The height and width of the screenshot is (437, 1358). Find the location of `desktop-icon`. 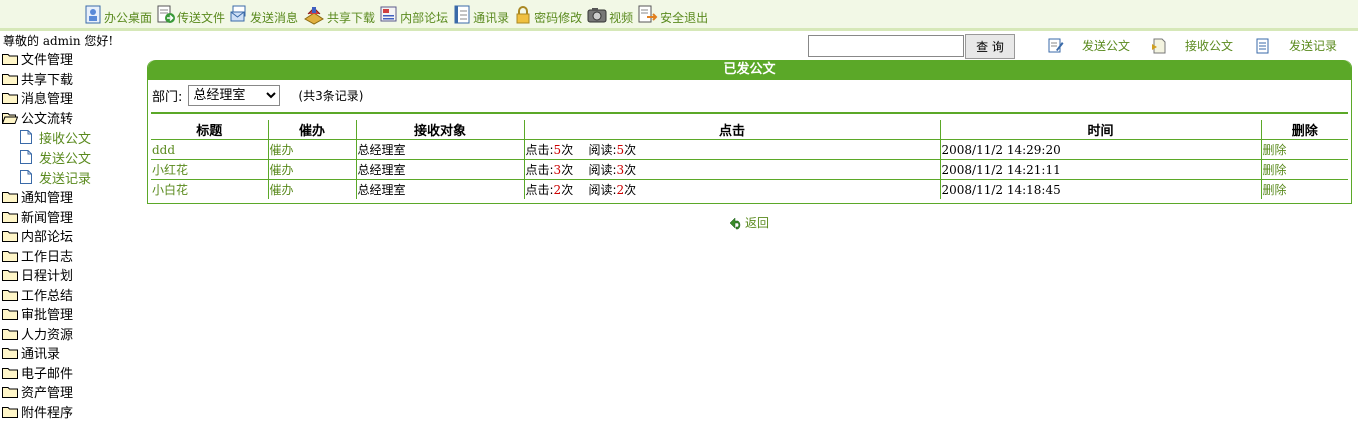

desktop-icon is located at coordinates (93, 15).